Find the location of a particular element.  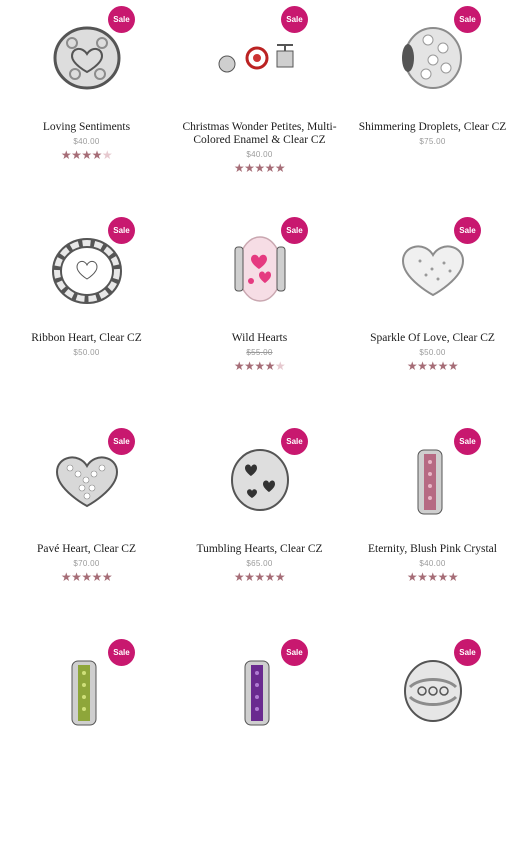

product-name: Shimmering Droplets, Clear CZ $75.00 is located at coordinates (432, 134).